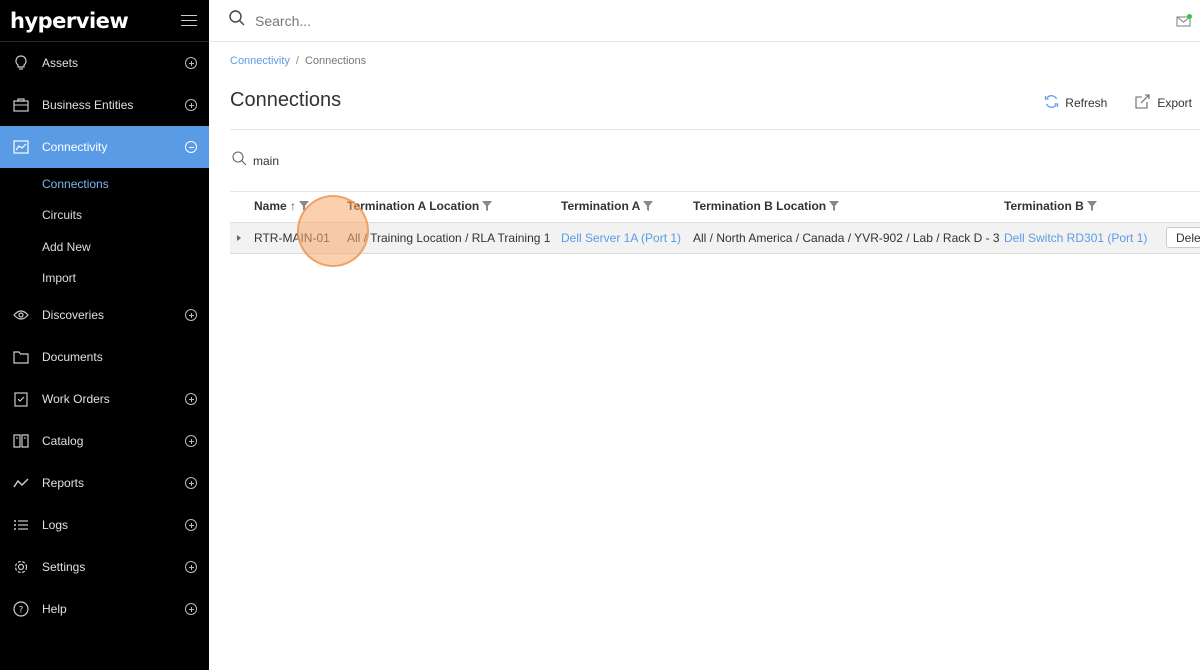  Describe the element at coordinates (286, 100) in the screenshot. I see `page-title: Connections` at that location.